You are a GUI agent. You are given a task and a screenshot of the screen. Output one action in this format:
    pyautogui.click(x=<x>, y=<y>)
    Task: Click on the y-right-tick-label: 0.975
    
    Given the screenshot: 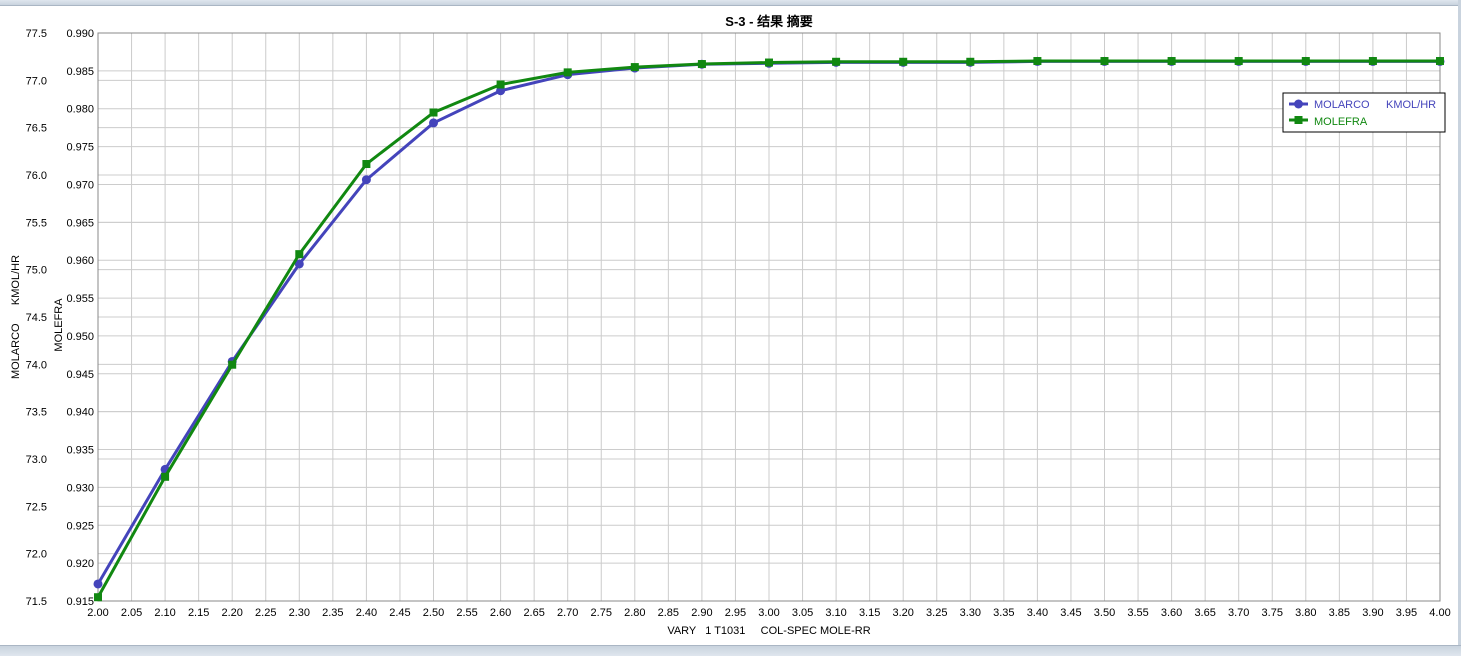 What is the action you would take?
    pyautogui.click(x=80, y=148)
    